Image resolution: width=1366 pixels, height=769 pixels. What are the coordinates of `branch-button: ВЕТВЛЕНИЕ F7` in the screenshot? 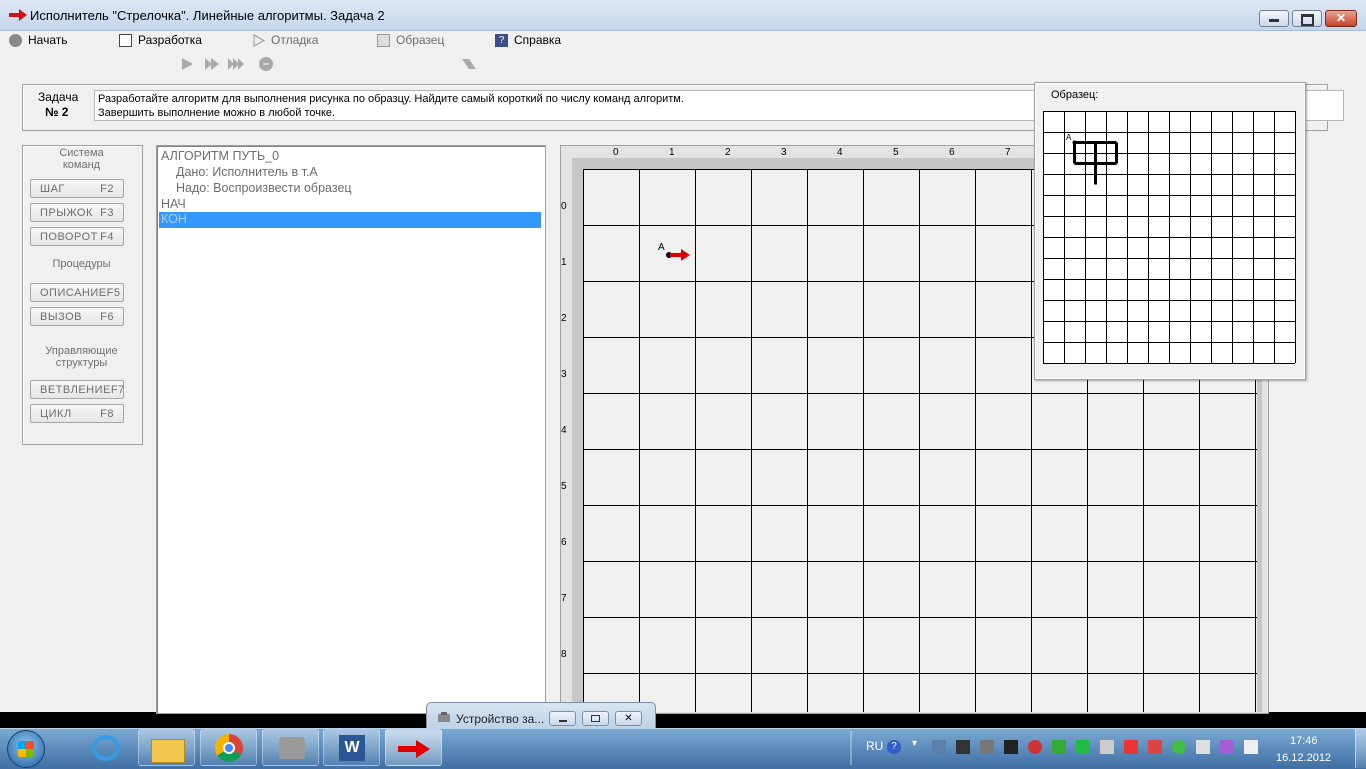 It's located at (77, 389).